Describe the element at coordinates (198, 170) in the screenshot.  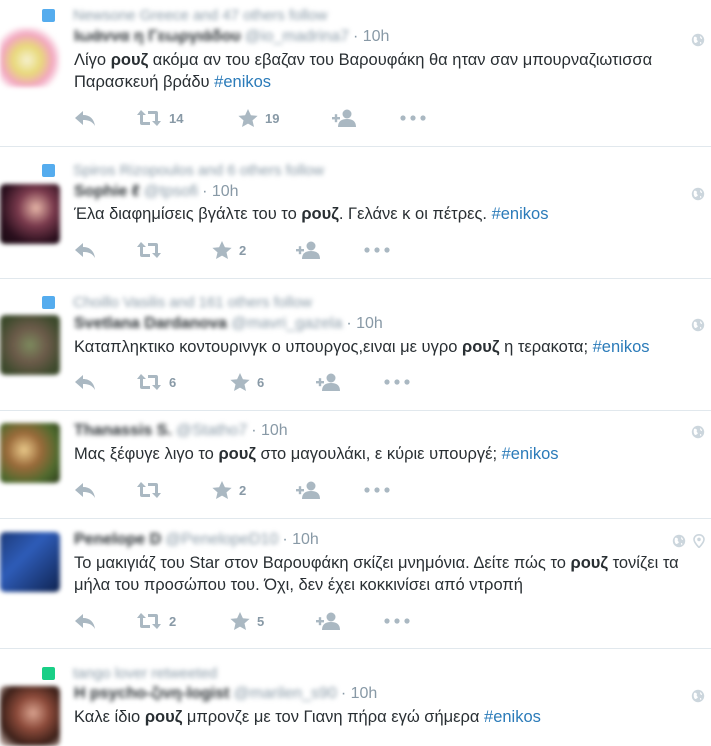
I see `social-context-text: Spiros Rizopoulos and 6 others follow` at that location.